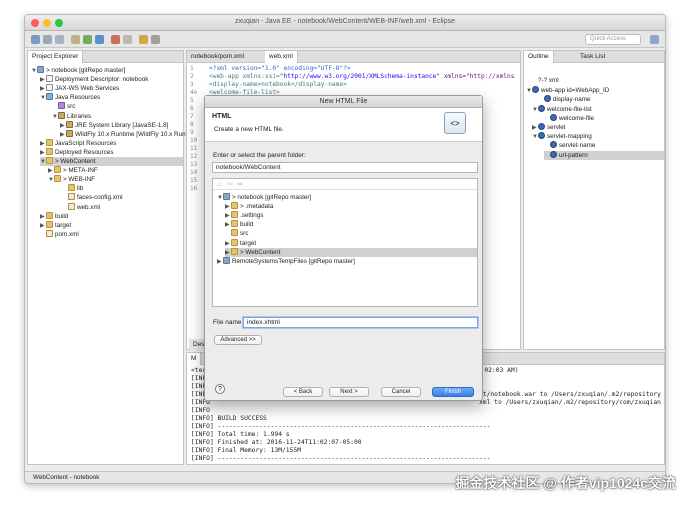 Image resolution: width=690 pixels, height=507 pixels. I want to click on outline-item: ▼ web-app id=WebApp_ID, so click(567, 90).